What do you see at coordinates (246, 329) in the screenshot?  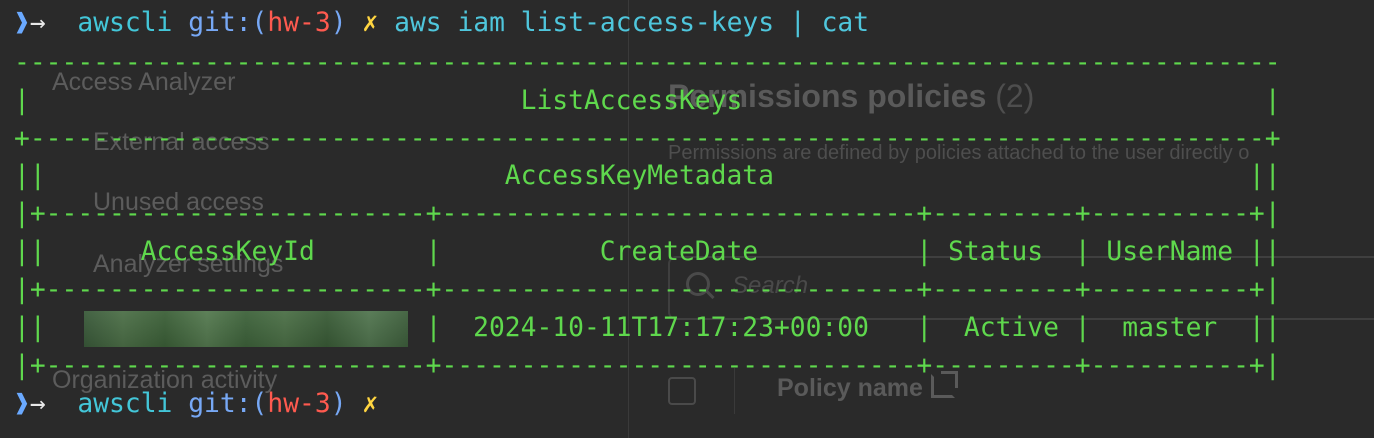 I see `redacted-access-key-id` at bounding box center [246, 329].